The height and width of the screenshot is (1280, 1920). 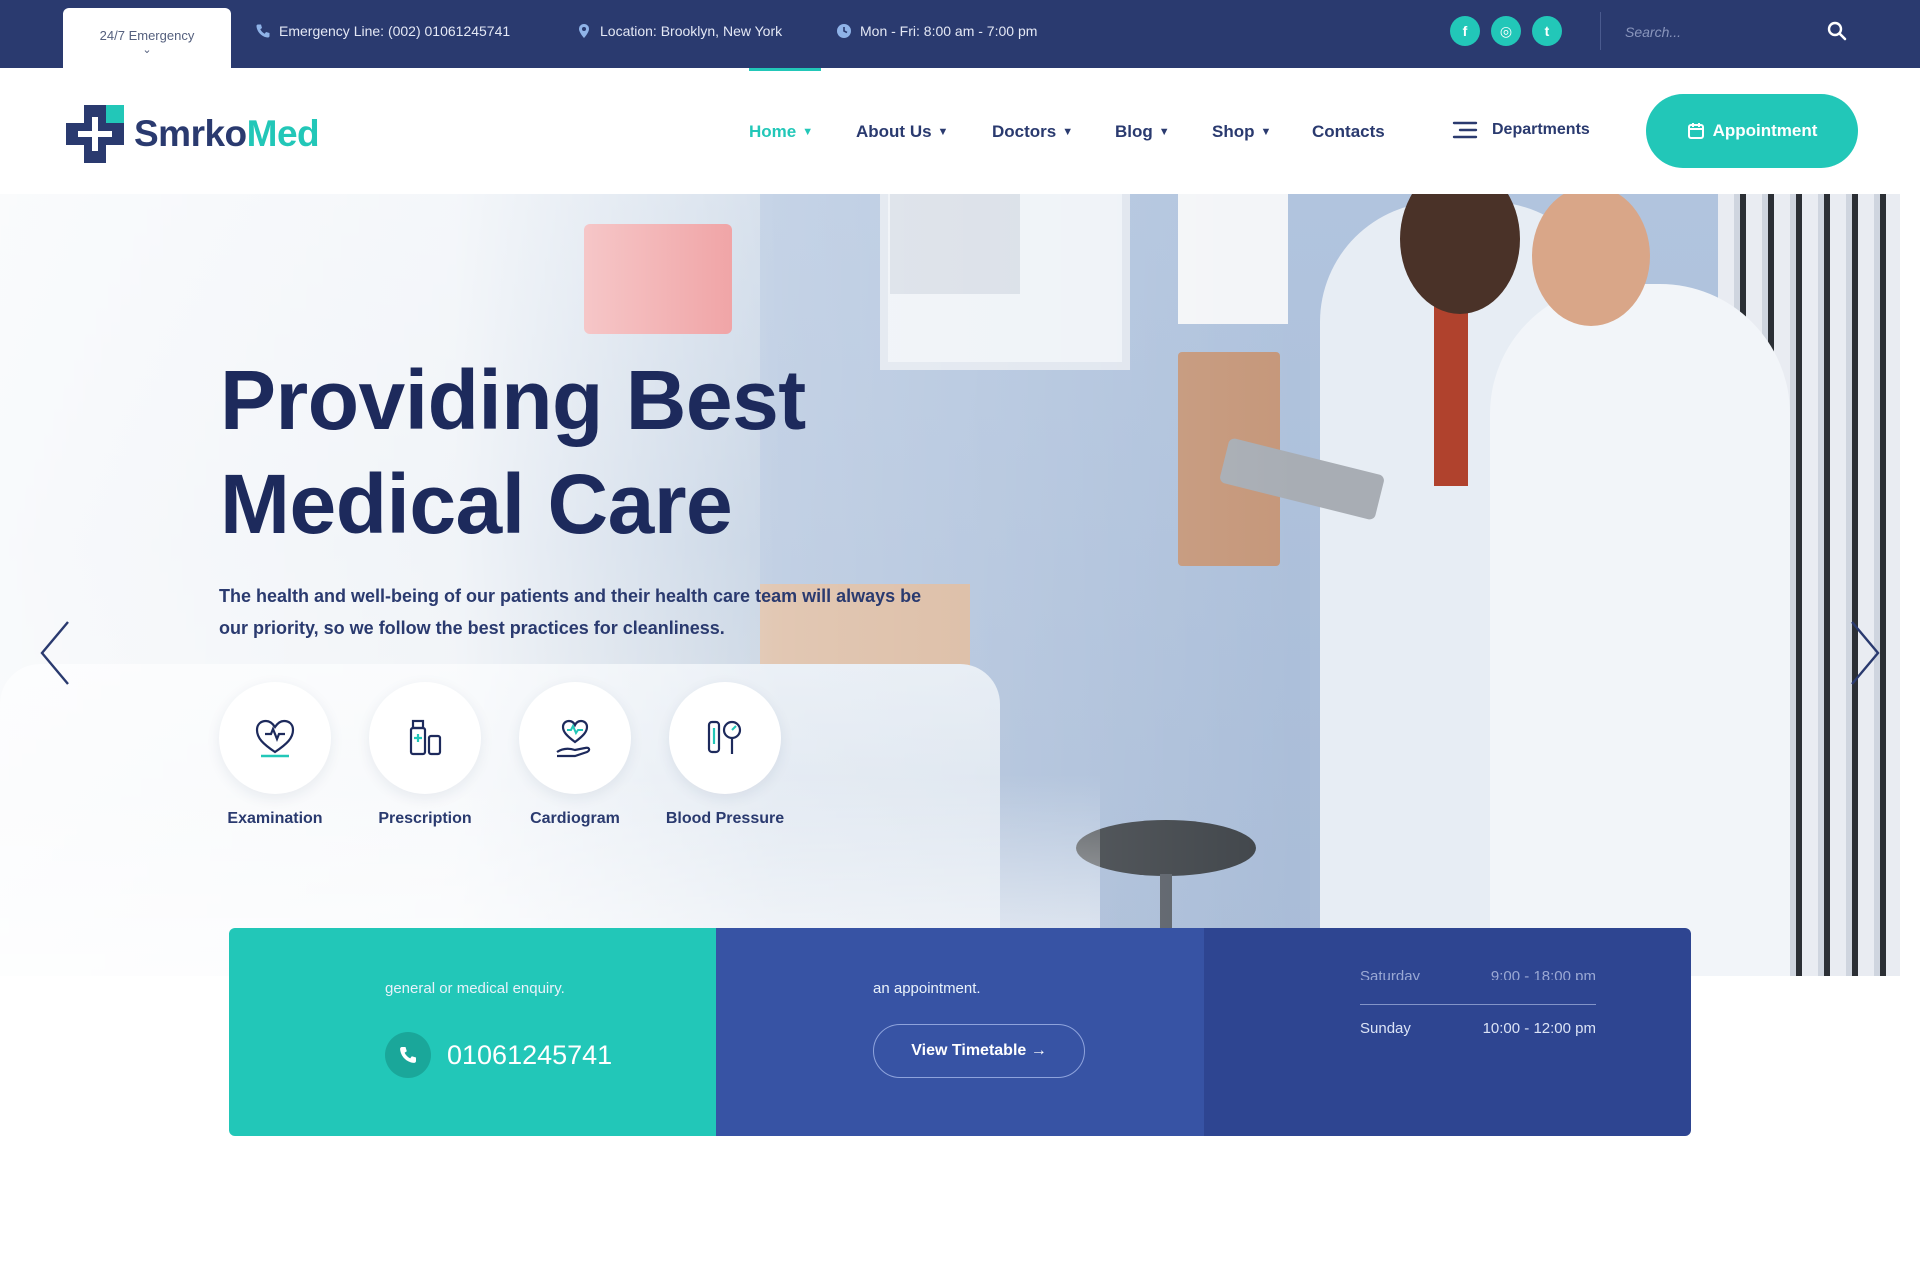 I want to click on feature-examination-label: Examination, so click(x=275, y=818).